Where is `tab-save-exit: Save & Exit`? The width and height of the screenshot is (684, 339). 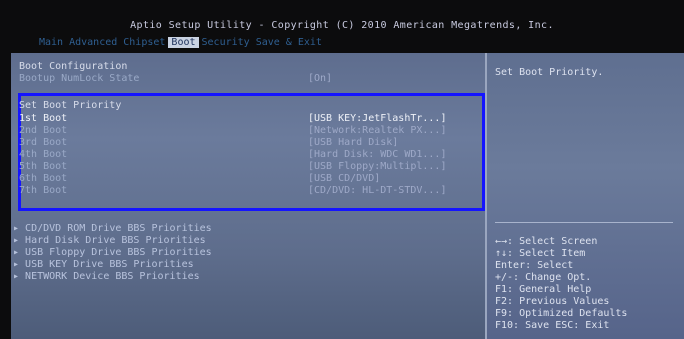 tab-save-exit: Save & Exit is located at coordinates (289, 42).